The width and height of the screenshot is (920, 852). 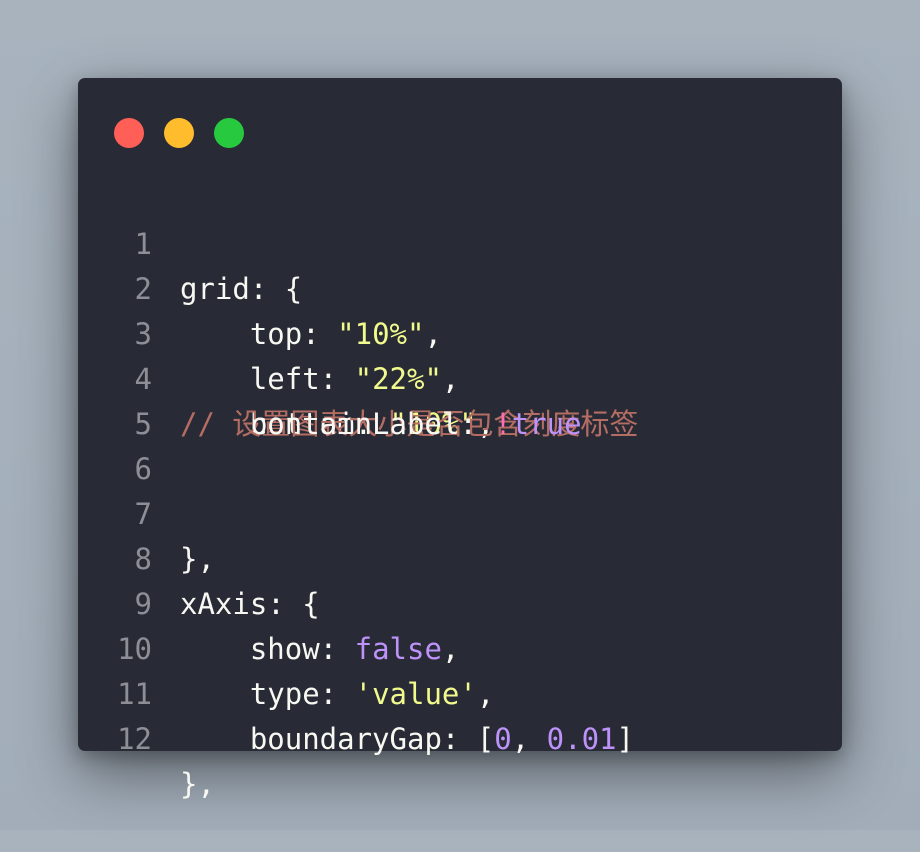 What do you see at coordinates (197, 784) in the screenshot?
I see `code-text: },` at bounding box center [197, 784].